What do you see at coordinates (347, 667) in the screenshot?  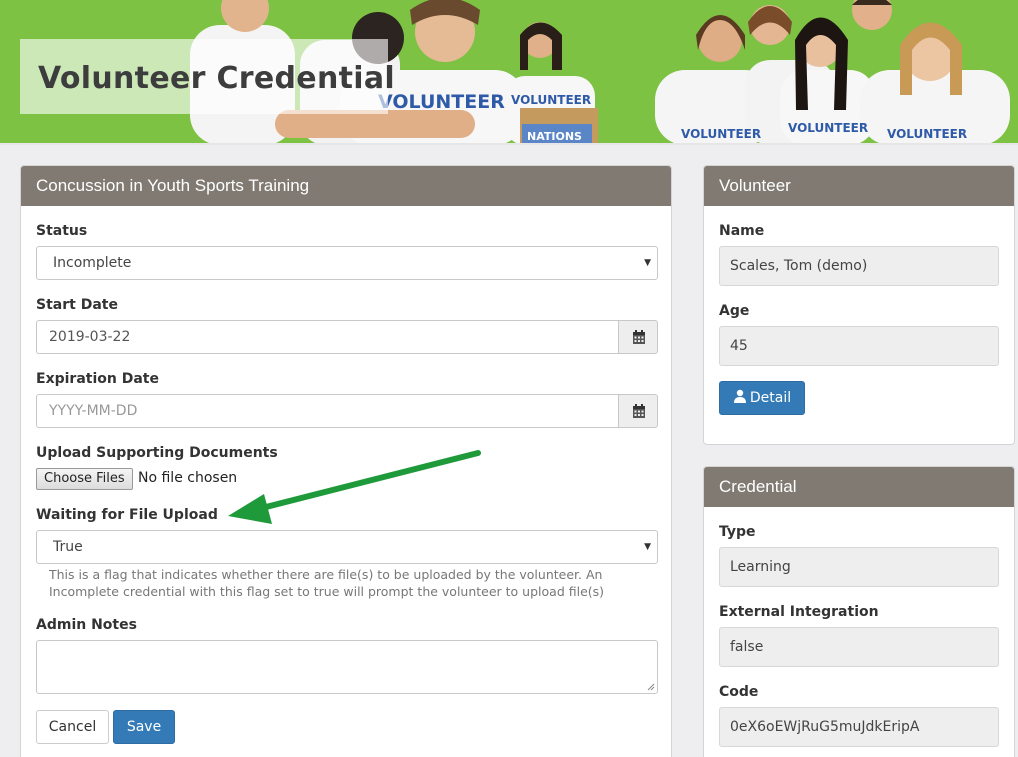 I see `admin-notes-textarea` at bounding box center [347, 667].